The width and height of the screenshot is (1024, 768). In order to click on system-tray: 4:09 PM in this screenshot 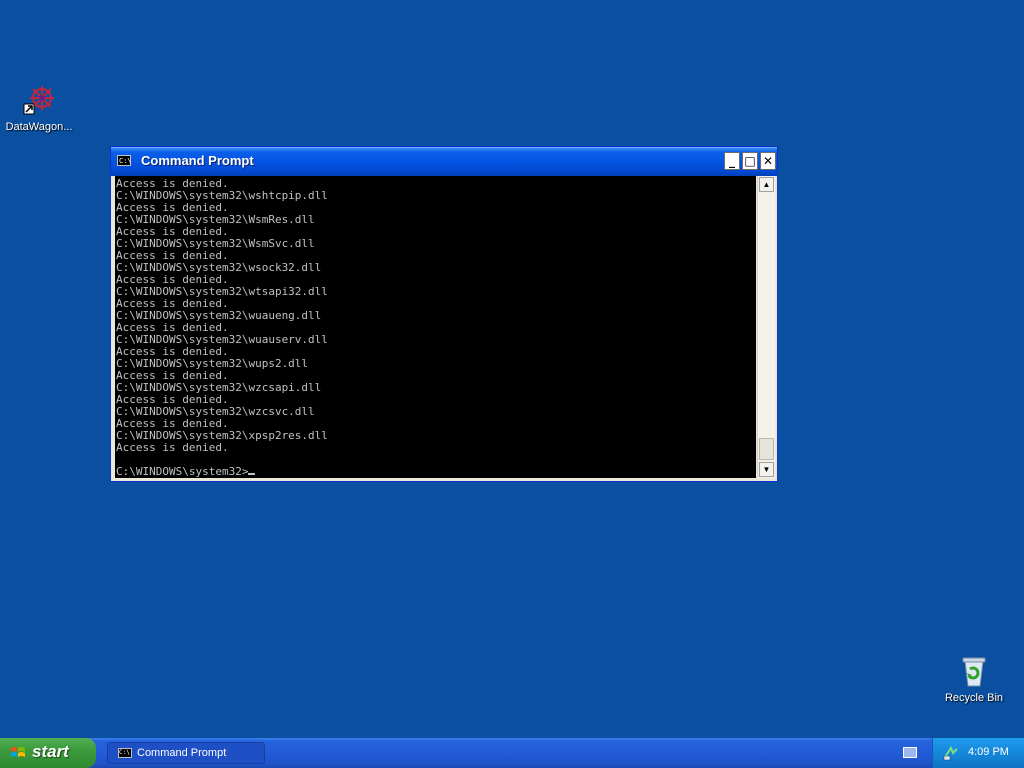, I will do `click(978, 753)`.